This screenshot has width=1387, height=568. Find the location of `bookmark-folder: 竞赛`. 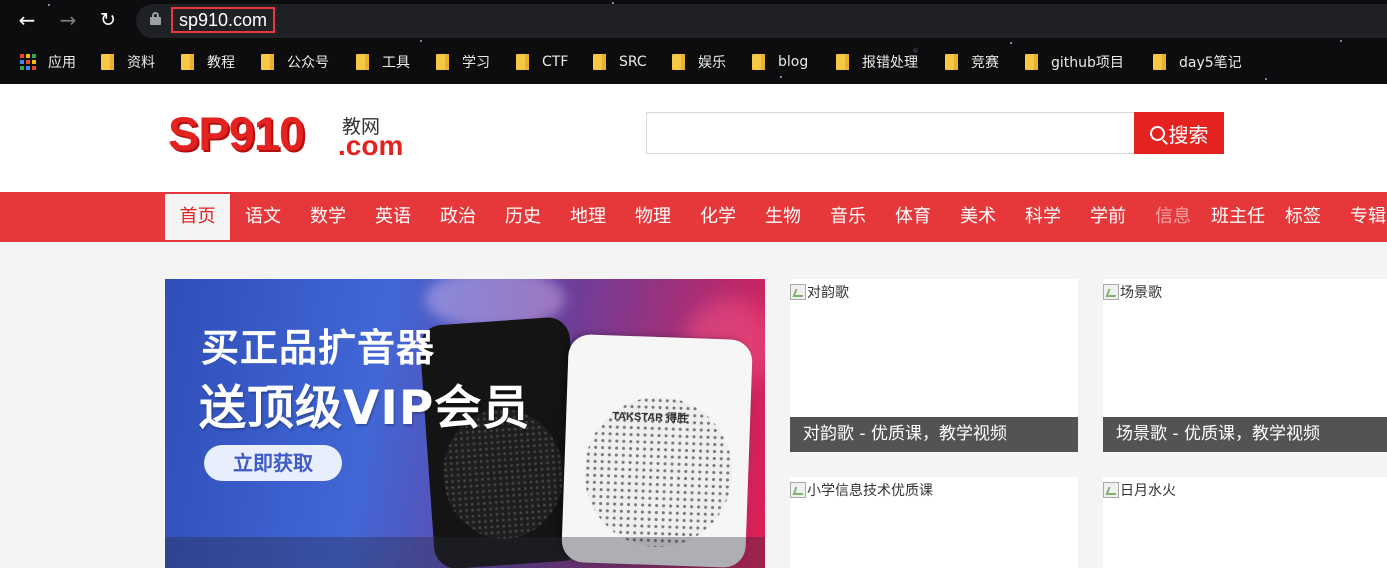

bookmark-folder: 竞赛 is located at coordinates (972, 62).